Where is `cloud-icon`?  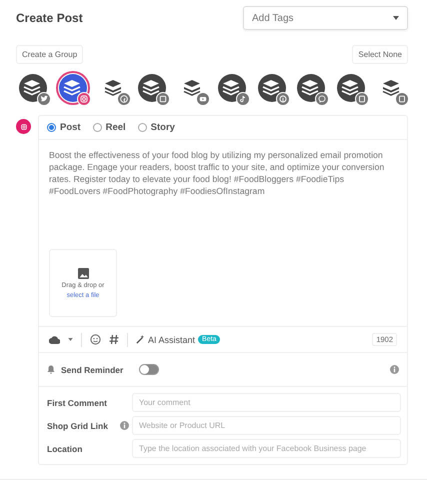 cloud-icon is located at coordinates (54, 340).